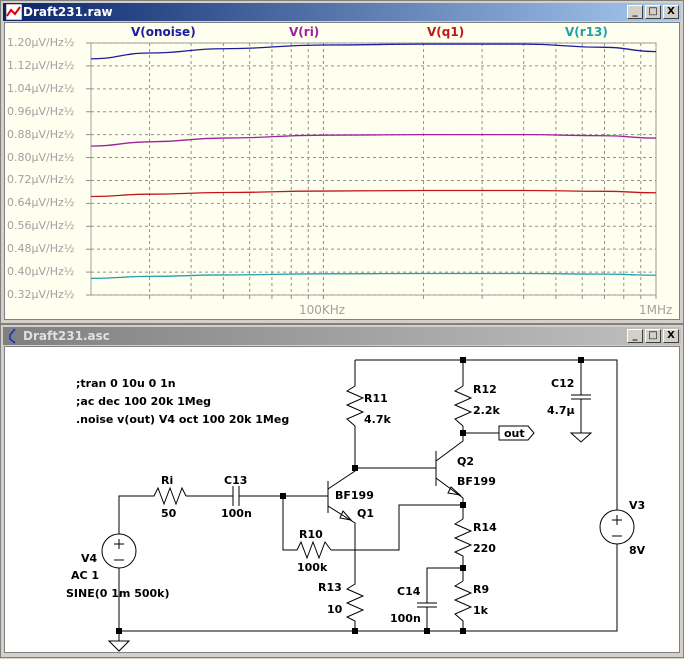 Image resolution: width=684 pixels, height=659 pixels. I want to click on r11-name: R11, so click(376, 398).